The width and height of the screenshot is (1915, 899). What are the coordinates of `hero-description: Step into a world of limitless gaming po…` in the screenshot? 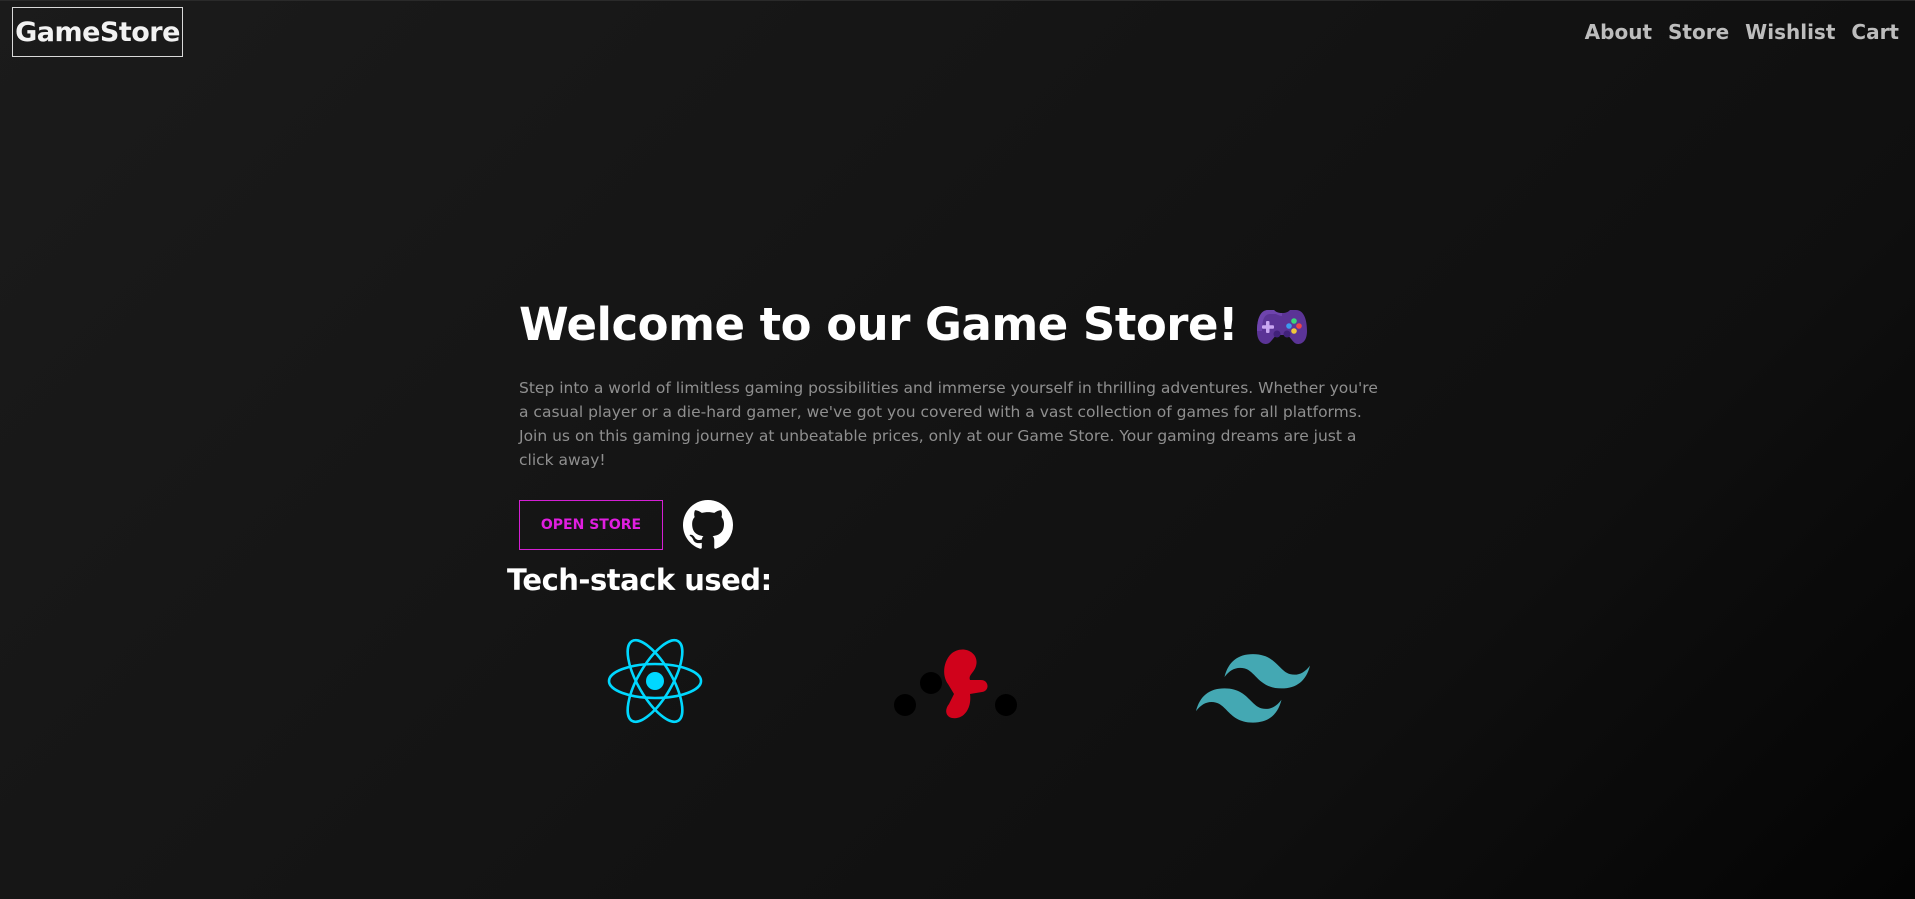 It's located at (948, 424).